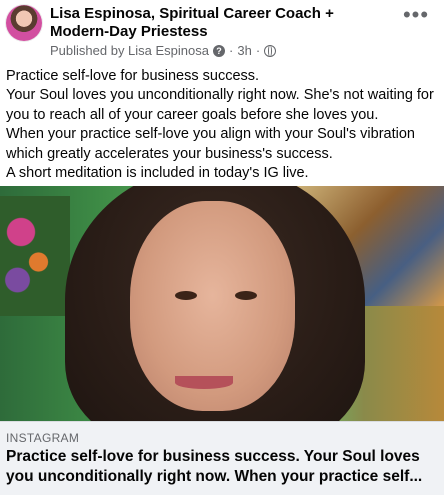  I want to click on link-source: INSTAGRAM, so click(43, 438).